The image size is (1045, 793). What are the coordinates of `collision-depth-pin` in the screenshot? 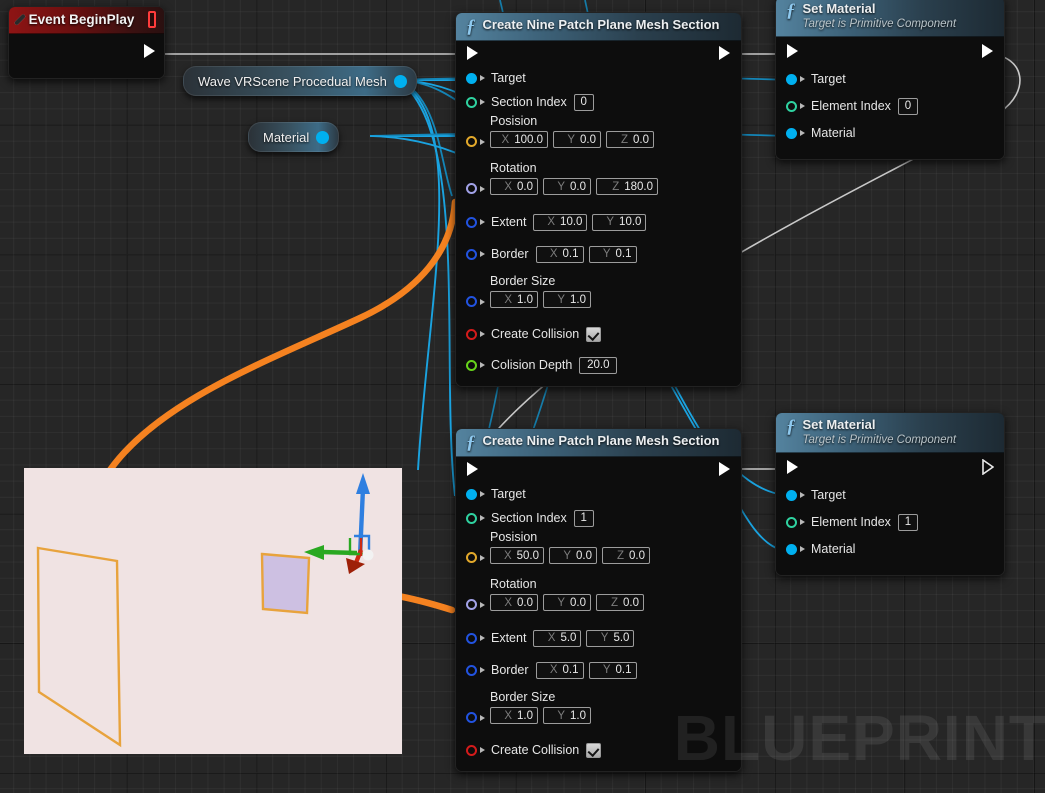 It's located at (471, 365).